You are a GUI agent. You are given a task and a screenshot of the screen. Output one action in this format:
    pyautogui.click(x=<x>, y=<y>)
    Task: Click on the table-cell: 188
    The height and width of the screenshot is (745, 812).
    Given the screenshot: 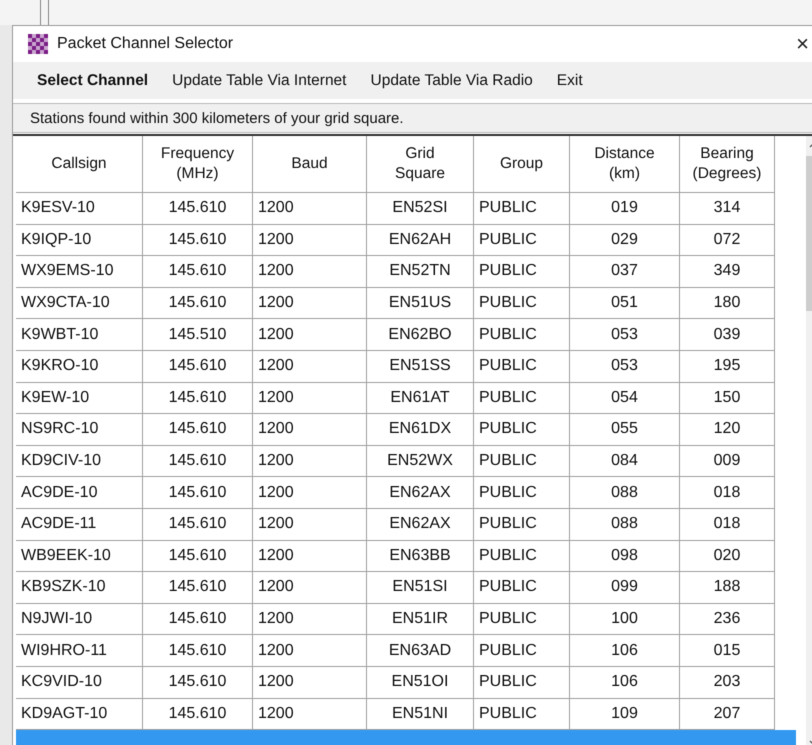 What is the action you would take?
    pyautogui.click(x=727, y=587)
    